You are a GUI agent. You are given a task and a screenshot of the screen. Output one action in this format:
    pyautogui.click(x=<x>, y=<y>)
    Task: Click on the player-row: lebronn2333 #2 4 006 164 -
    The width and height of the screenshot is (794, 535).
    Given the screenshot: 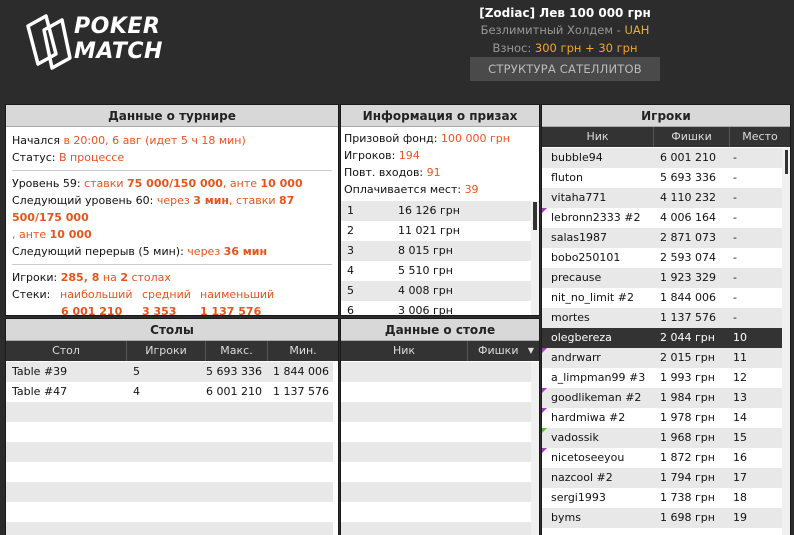 What is the action you would take?
    pyautogui.click(x=662, y=218)
    